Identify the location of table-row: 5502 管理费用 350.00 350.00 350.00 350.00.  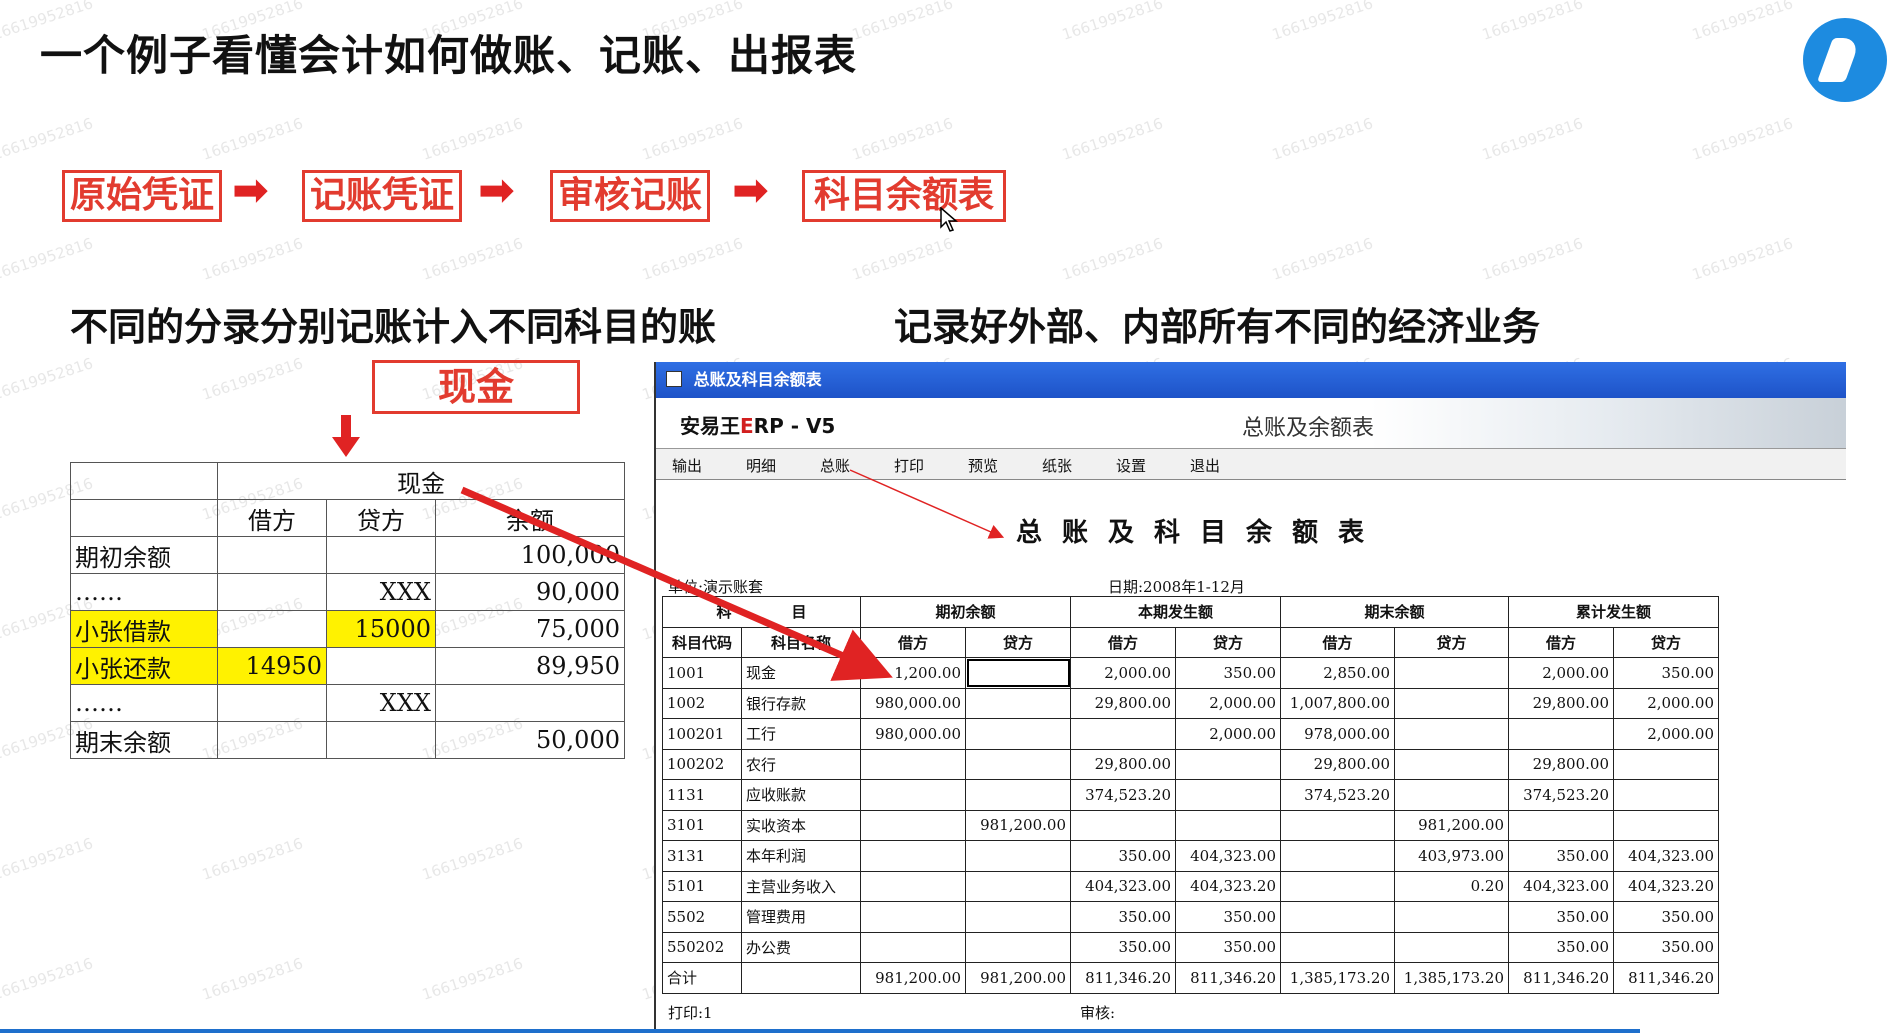
(1190, 917).